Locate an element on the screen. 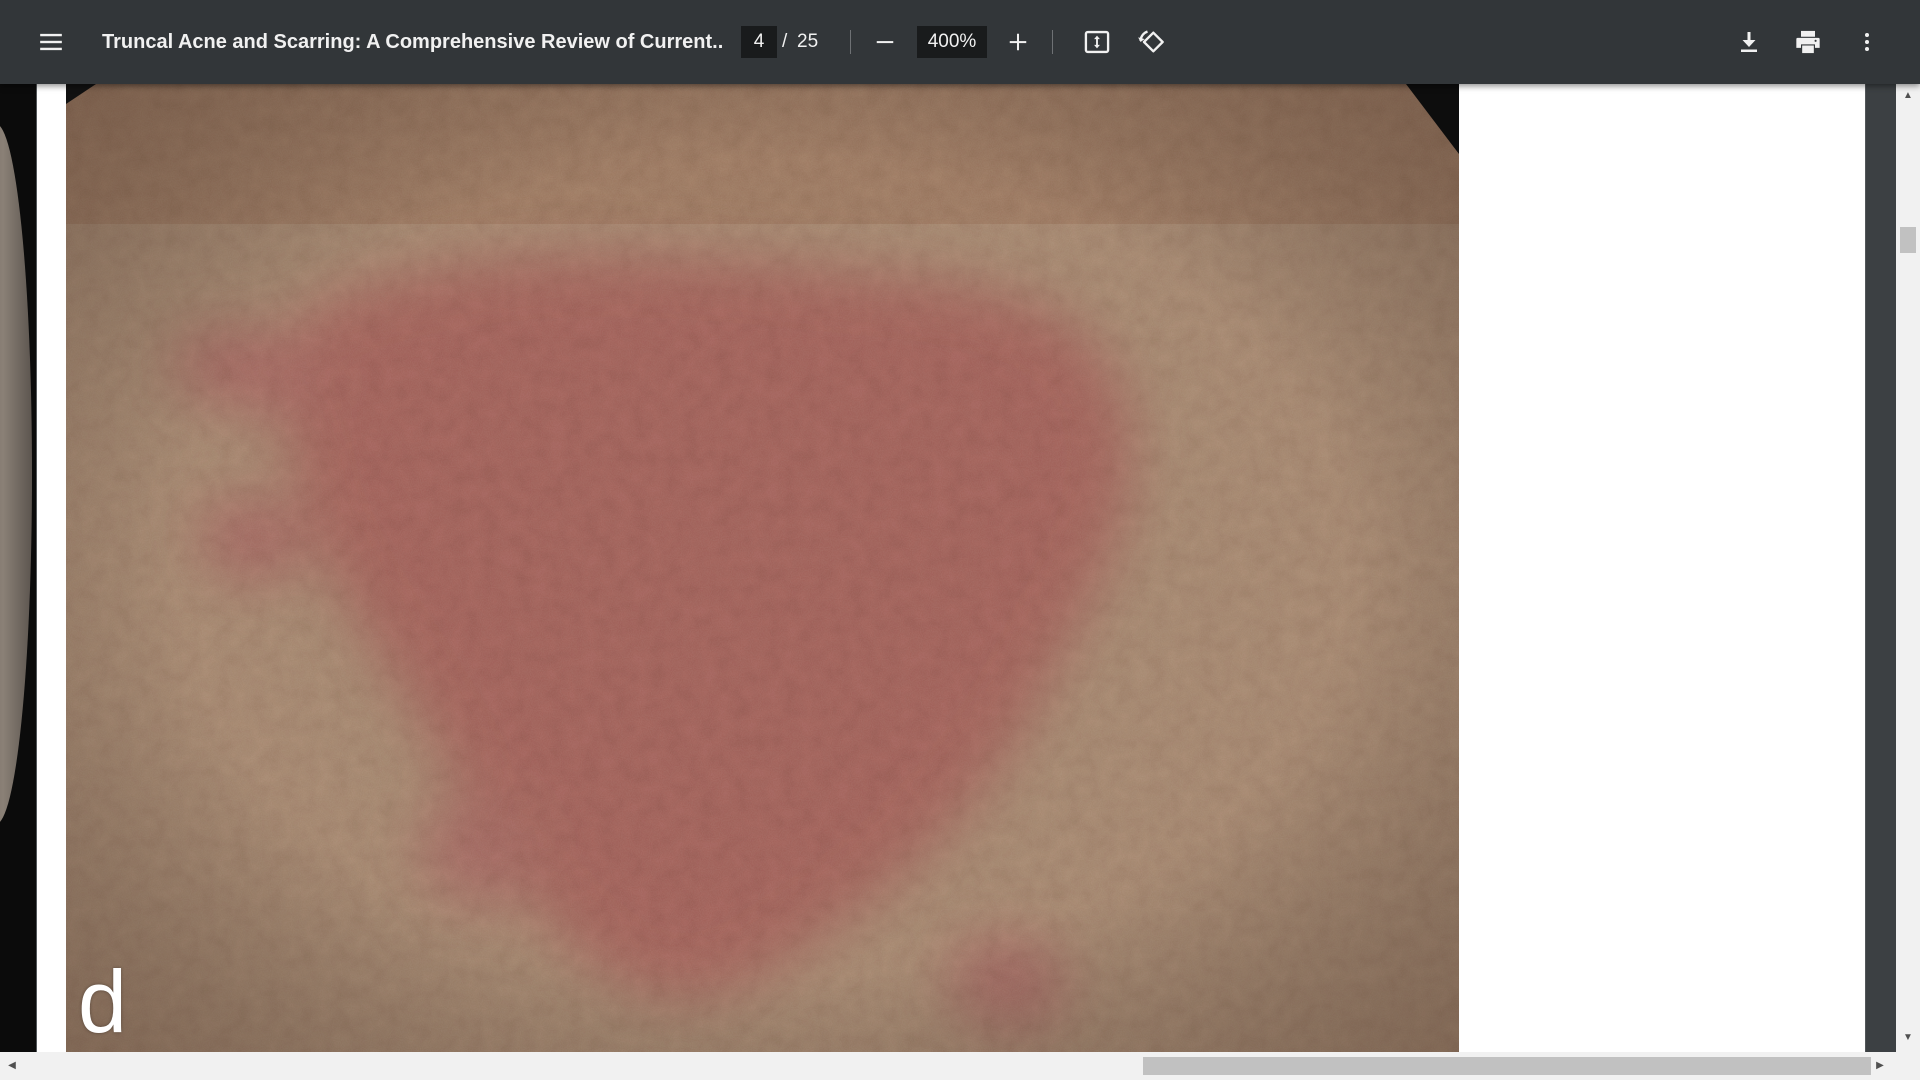  fit-to-page-button is located at coordinates (1097, 42).